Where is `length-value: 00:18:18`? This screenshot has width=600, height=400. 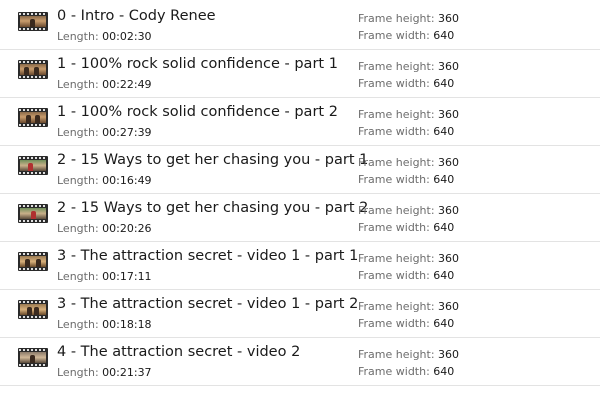
length-value: 00:18:18 is located at coordinates (127, 324).